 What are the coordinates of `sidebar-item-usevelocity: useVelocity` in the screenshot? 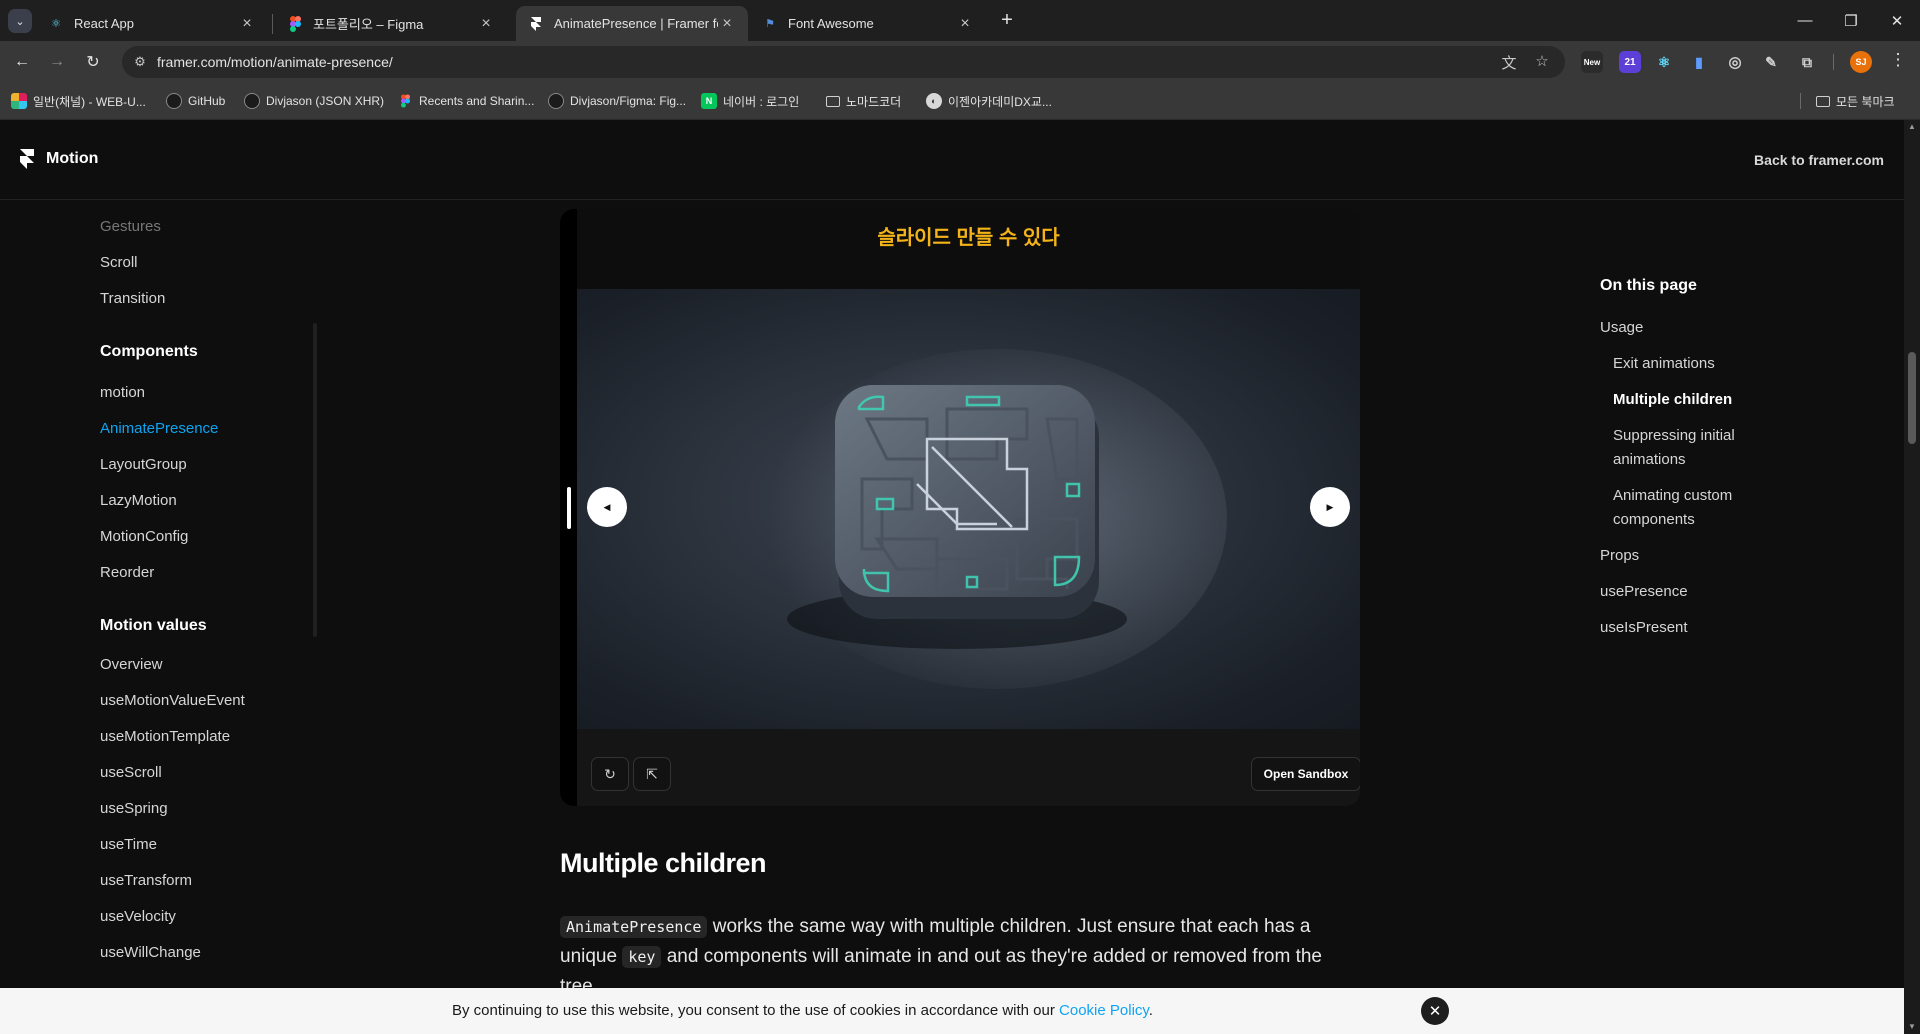 It's located at (138, 916).